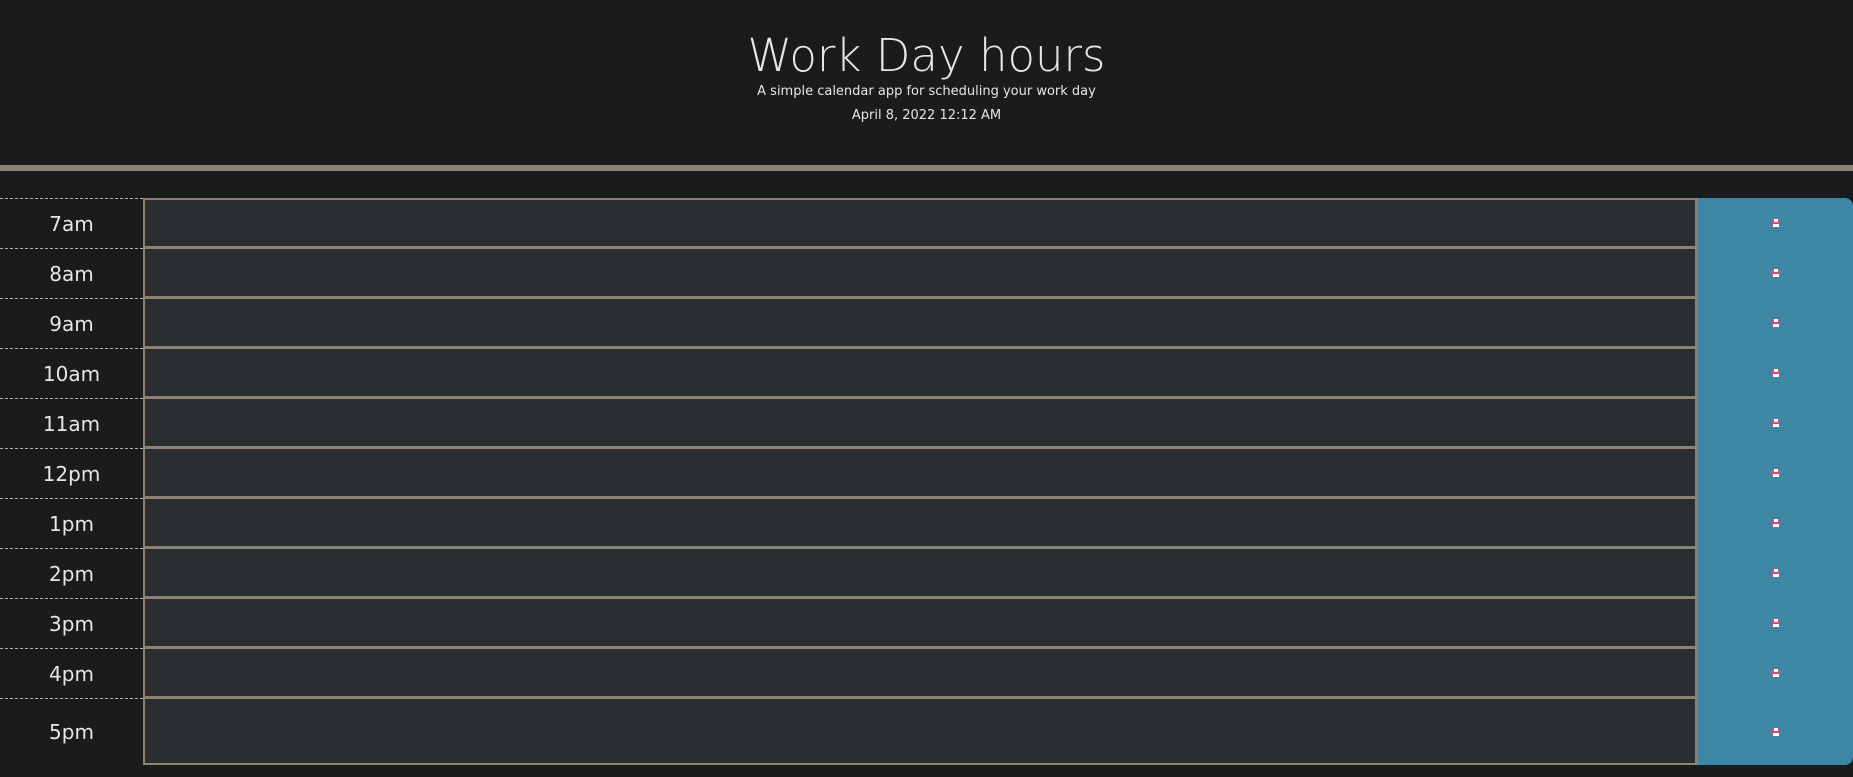  What do you see at coordinates (71, 373) in the screenshot?
I see `hour-label: 10am` at bounding box center [71, 373].